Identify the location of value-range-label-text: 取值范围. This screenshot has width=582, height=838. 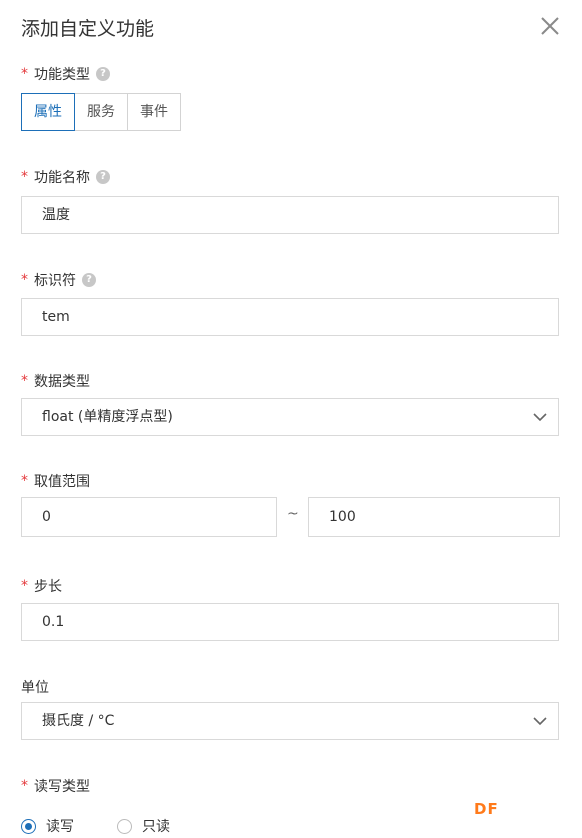
(62, 482).